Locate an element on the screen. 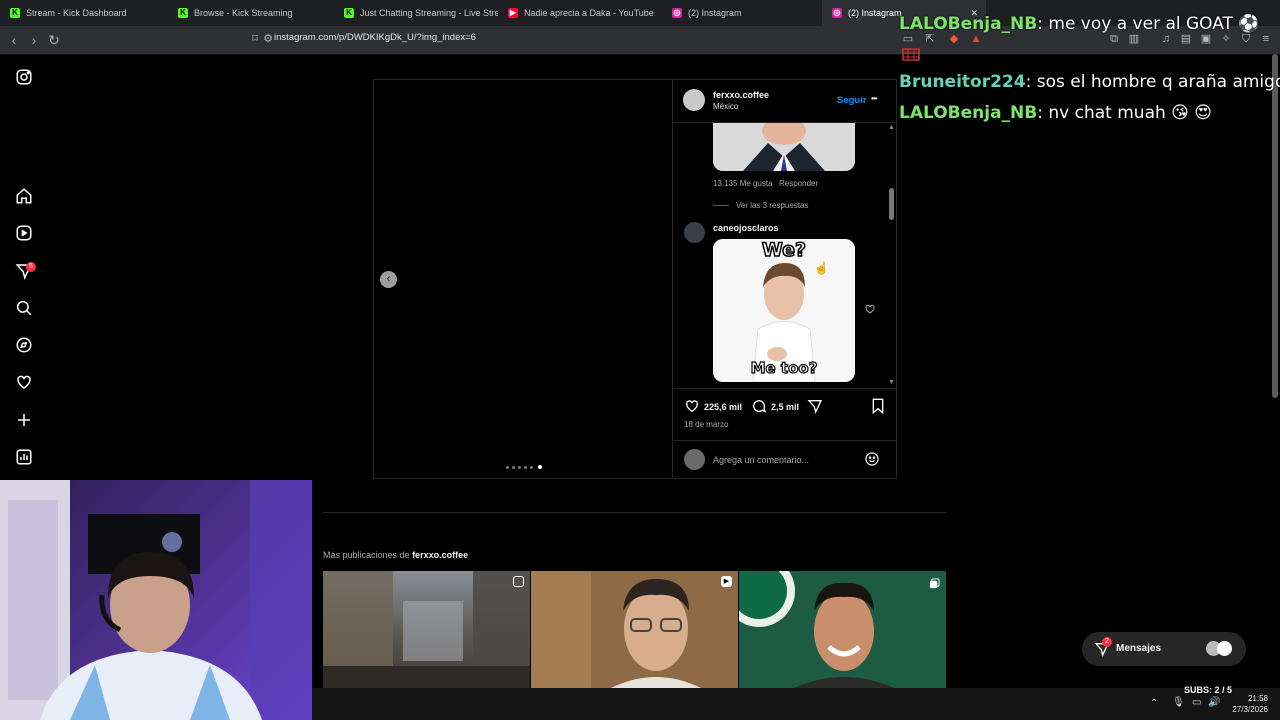 This screenshot has width=1280, height=720. chat-message: LALOBenja_NB: nv chat muah 😘 😍 is located at coordinates (1055, 113).